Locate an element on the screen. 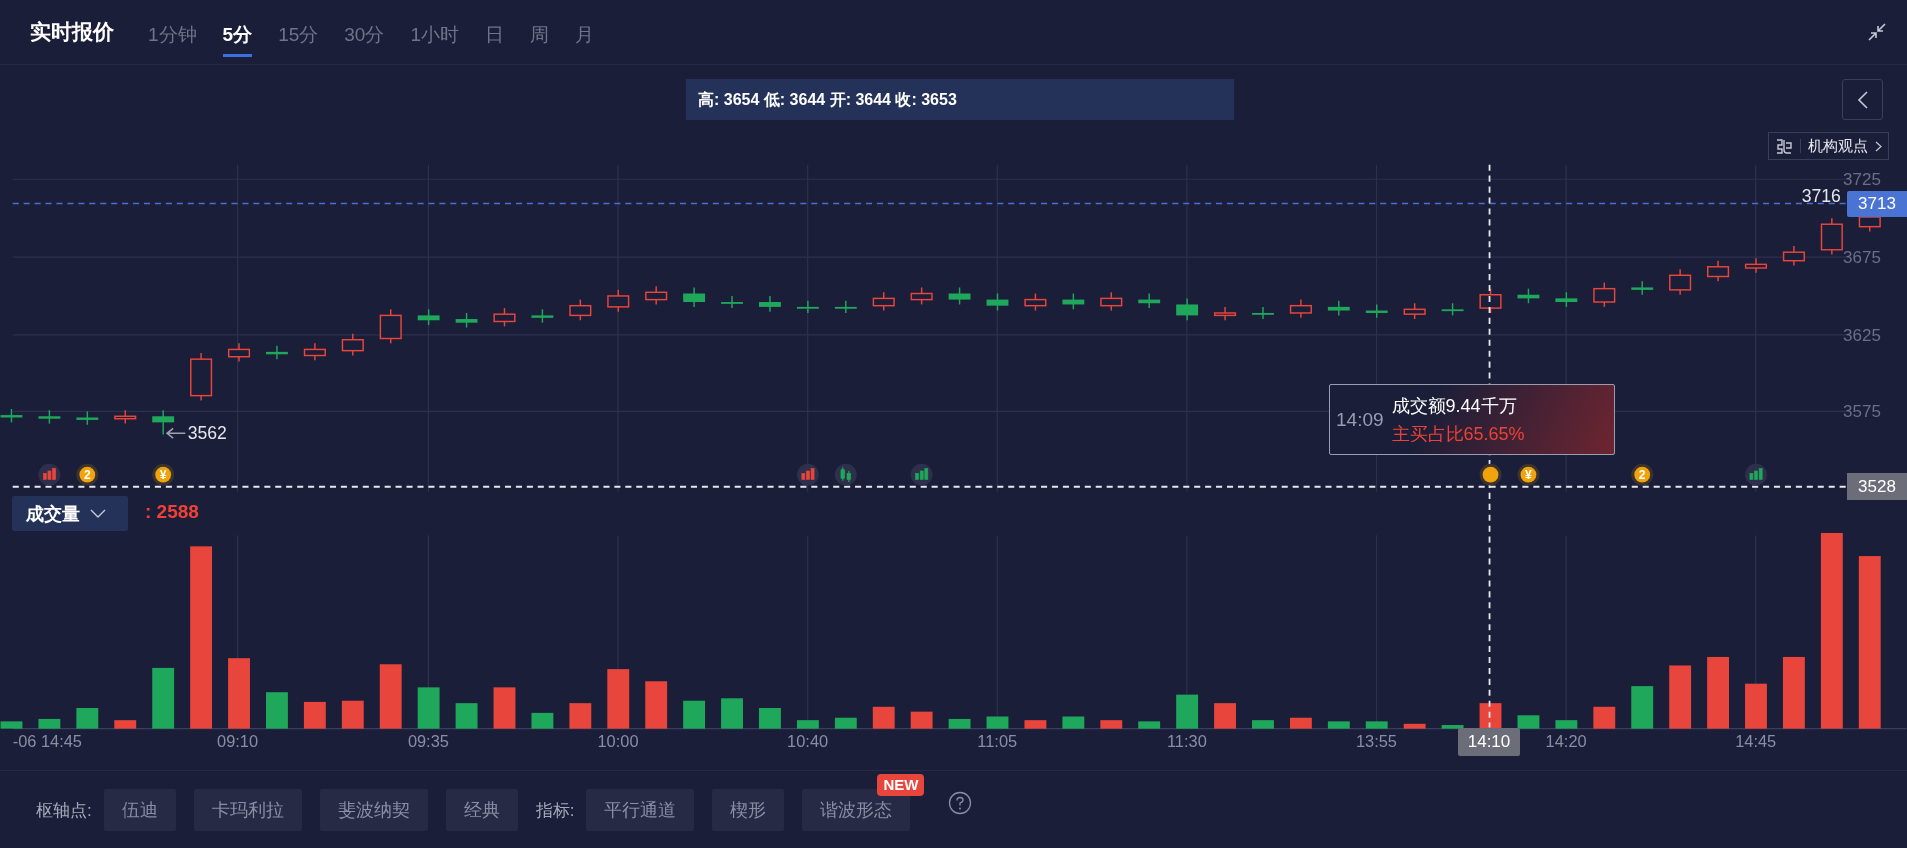 The height and width of the screenshot is (848, 1907). axis-label: 10:00 is located at coordinates (618, 740).